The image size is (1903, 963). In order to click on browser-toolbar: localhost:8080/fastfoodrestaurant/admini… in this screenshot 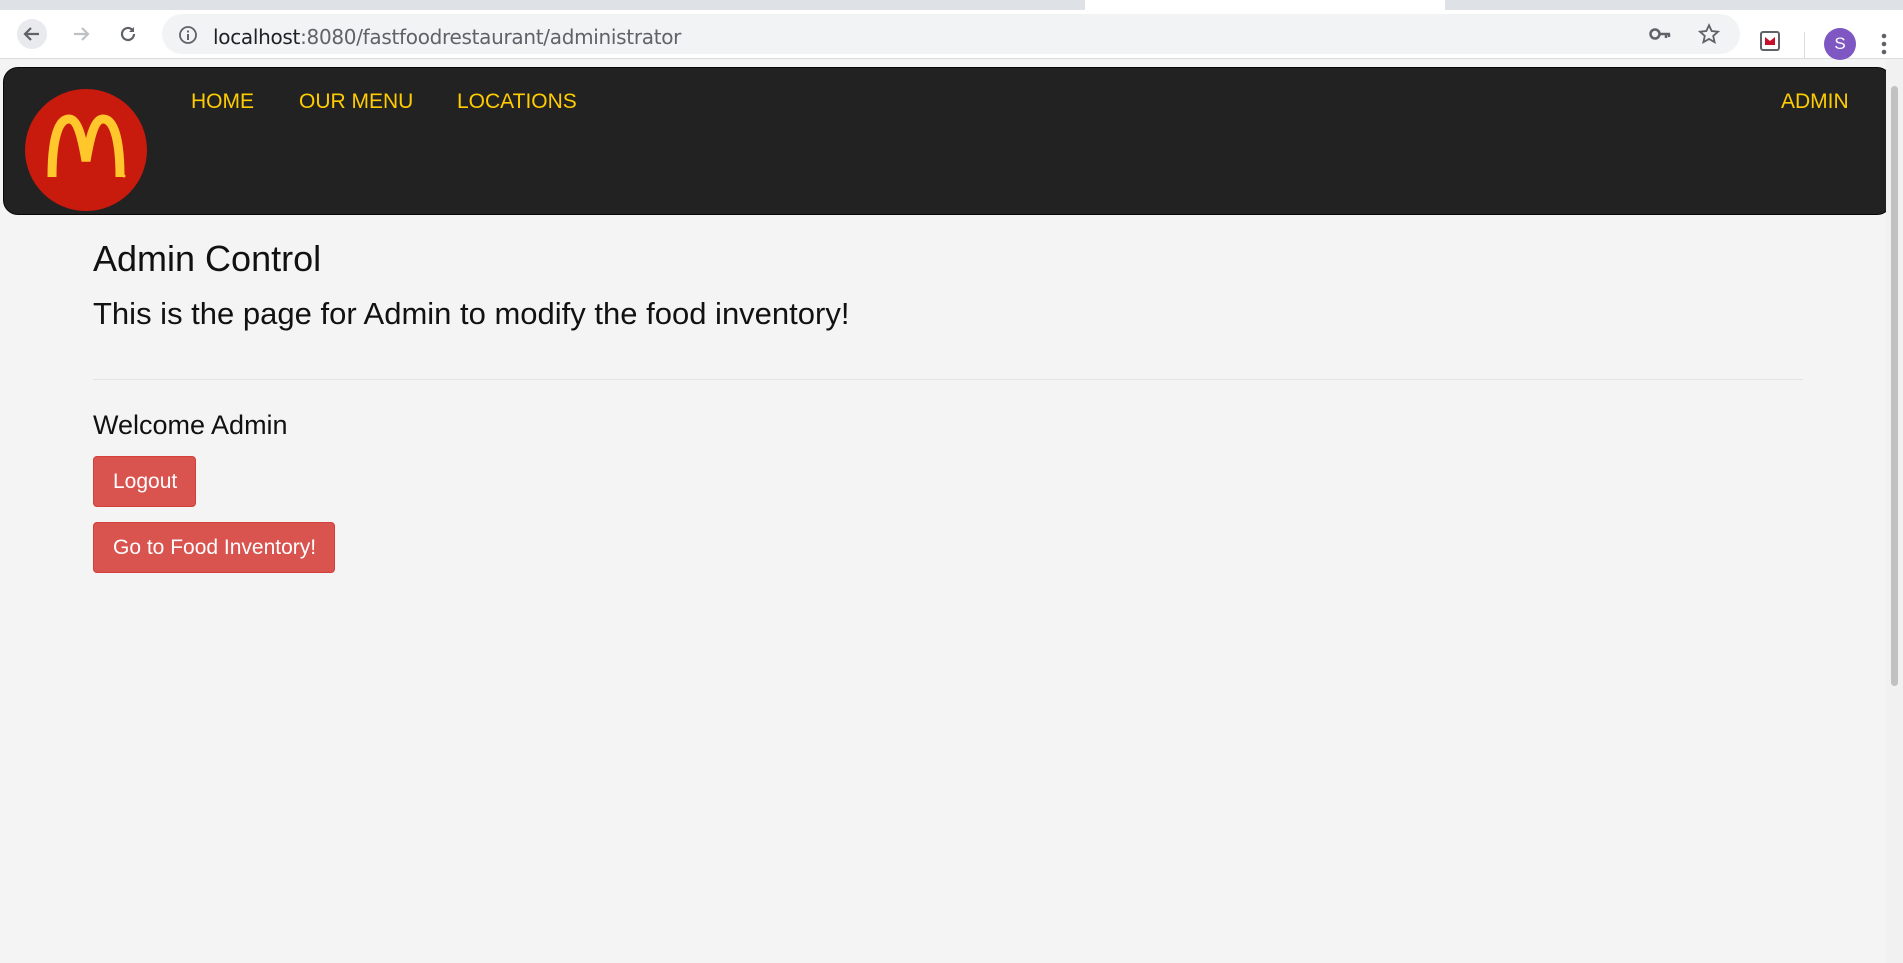, I will do `click(951, 35)`.